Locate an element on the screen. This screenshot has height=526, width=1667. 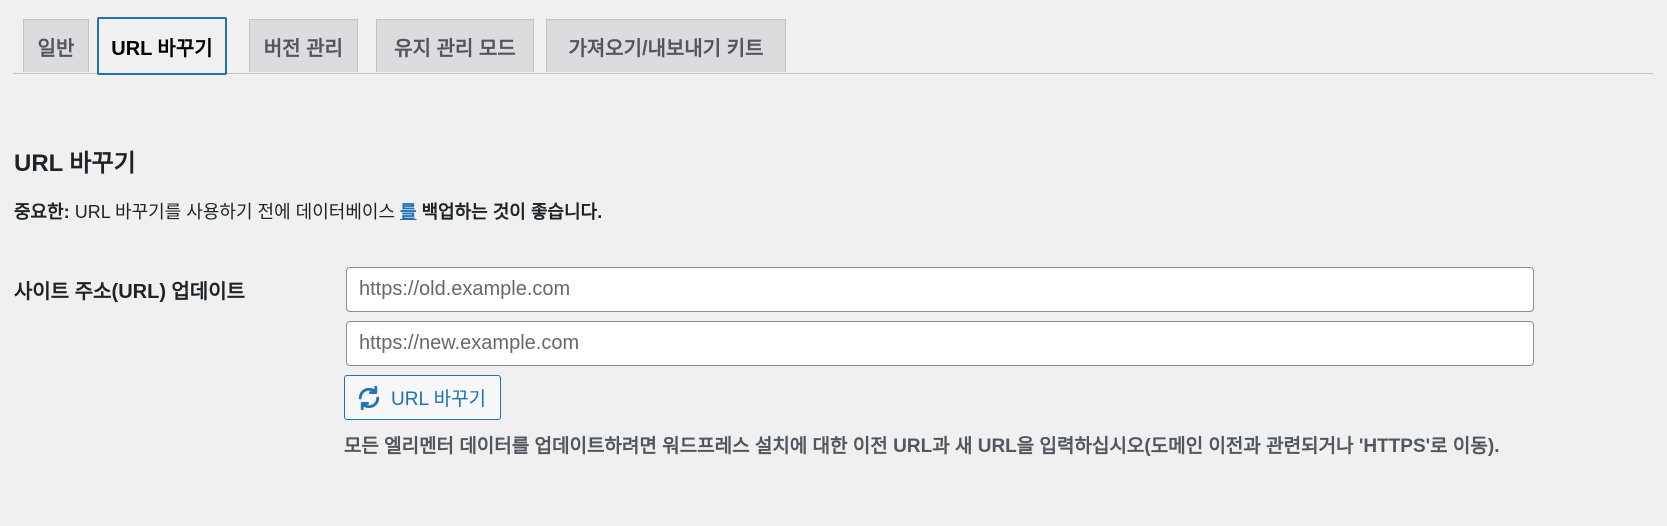
settings-tabs: 일반 URL 바꾸기 버전 관리 유지 관리 모드 가져오기/내보내기 키트 is located at coordinates (833, 46).